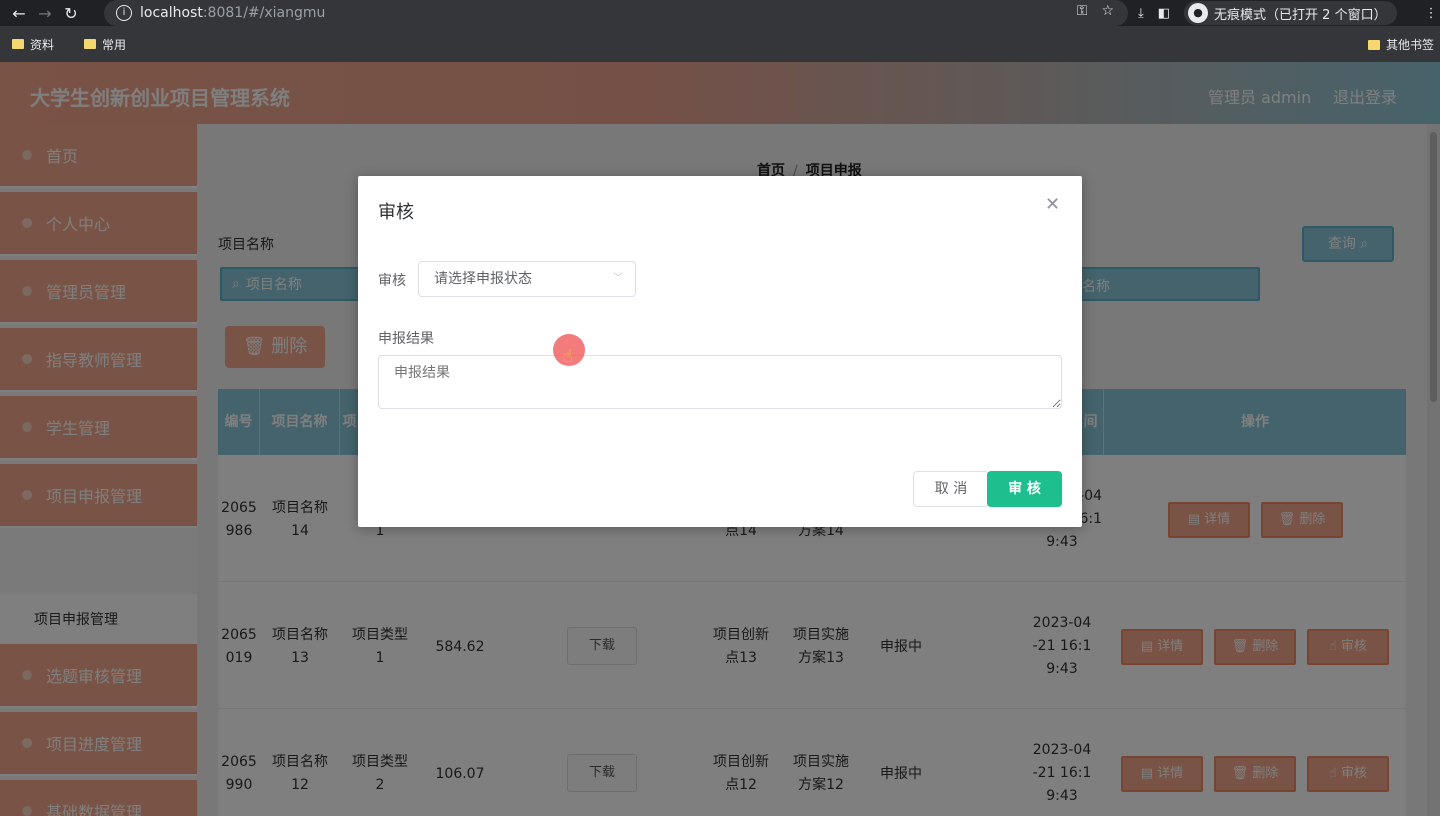 The width and height of the screenshot is (1440, 816). Describe the element at coordinates (45, 13) in the screenshot. I see `forward-icon: →` at that location.